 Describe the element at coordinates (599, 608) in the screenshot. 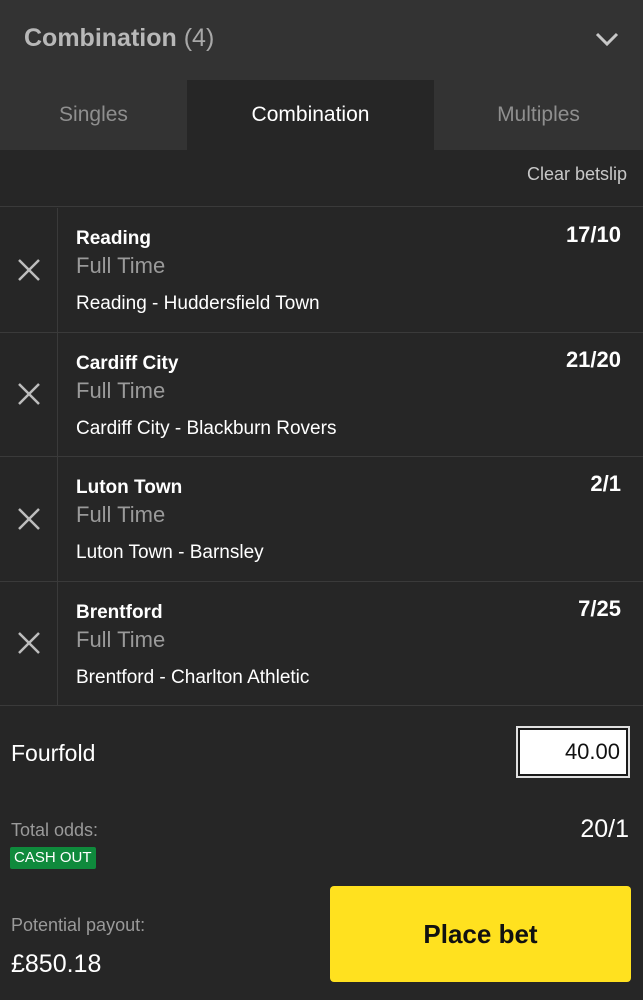

I see `selection-odds: 7/25` at that location.